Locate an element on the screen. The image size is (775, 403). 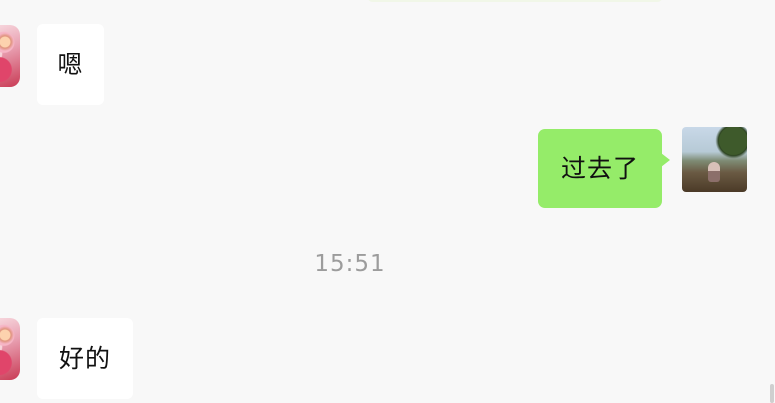
tree-decoration is located at coordinates (730, 144).